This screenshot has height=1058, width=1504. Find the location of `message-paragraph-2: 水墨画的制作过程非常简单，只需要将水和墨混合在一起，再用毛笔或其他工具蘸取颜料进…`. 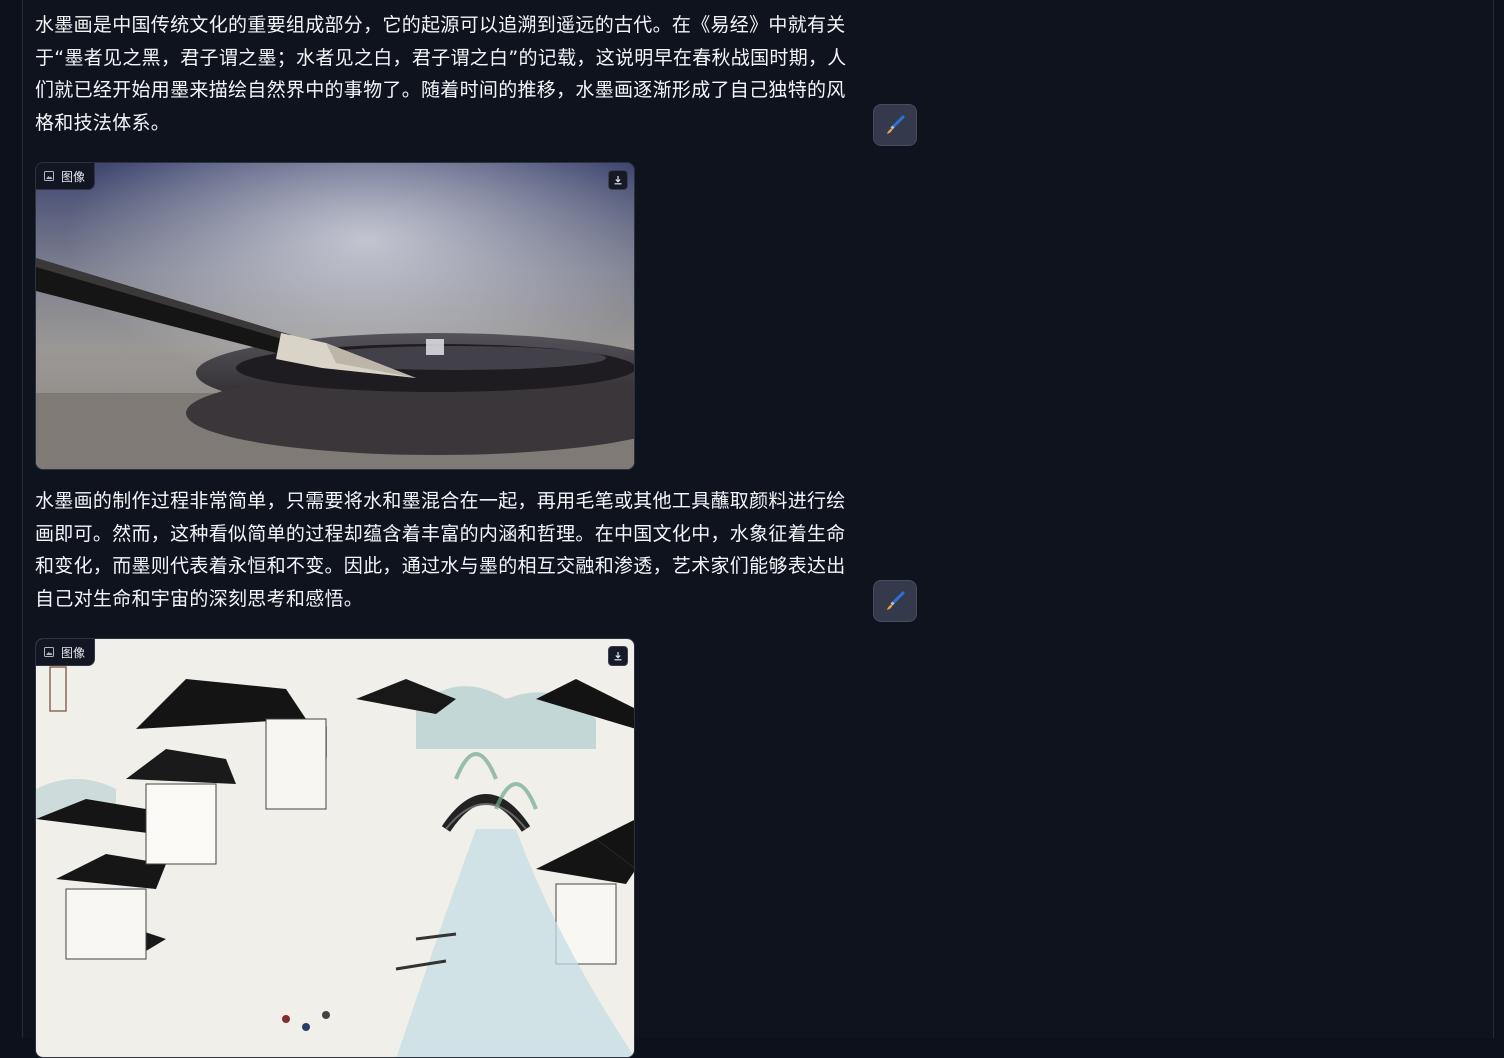

message-paragraph-2: 水墨画的制作过程非常简单，只需要将水和墨混合在一起，再用毛笔或其他工具蘸取颜料进… is located at coordinates (440, 550).